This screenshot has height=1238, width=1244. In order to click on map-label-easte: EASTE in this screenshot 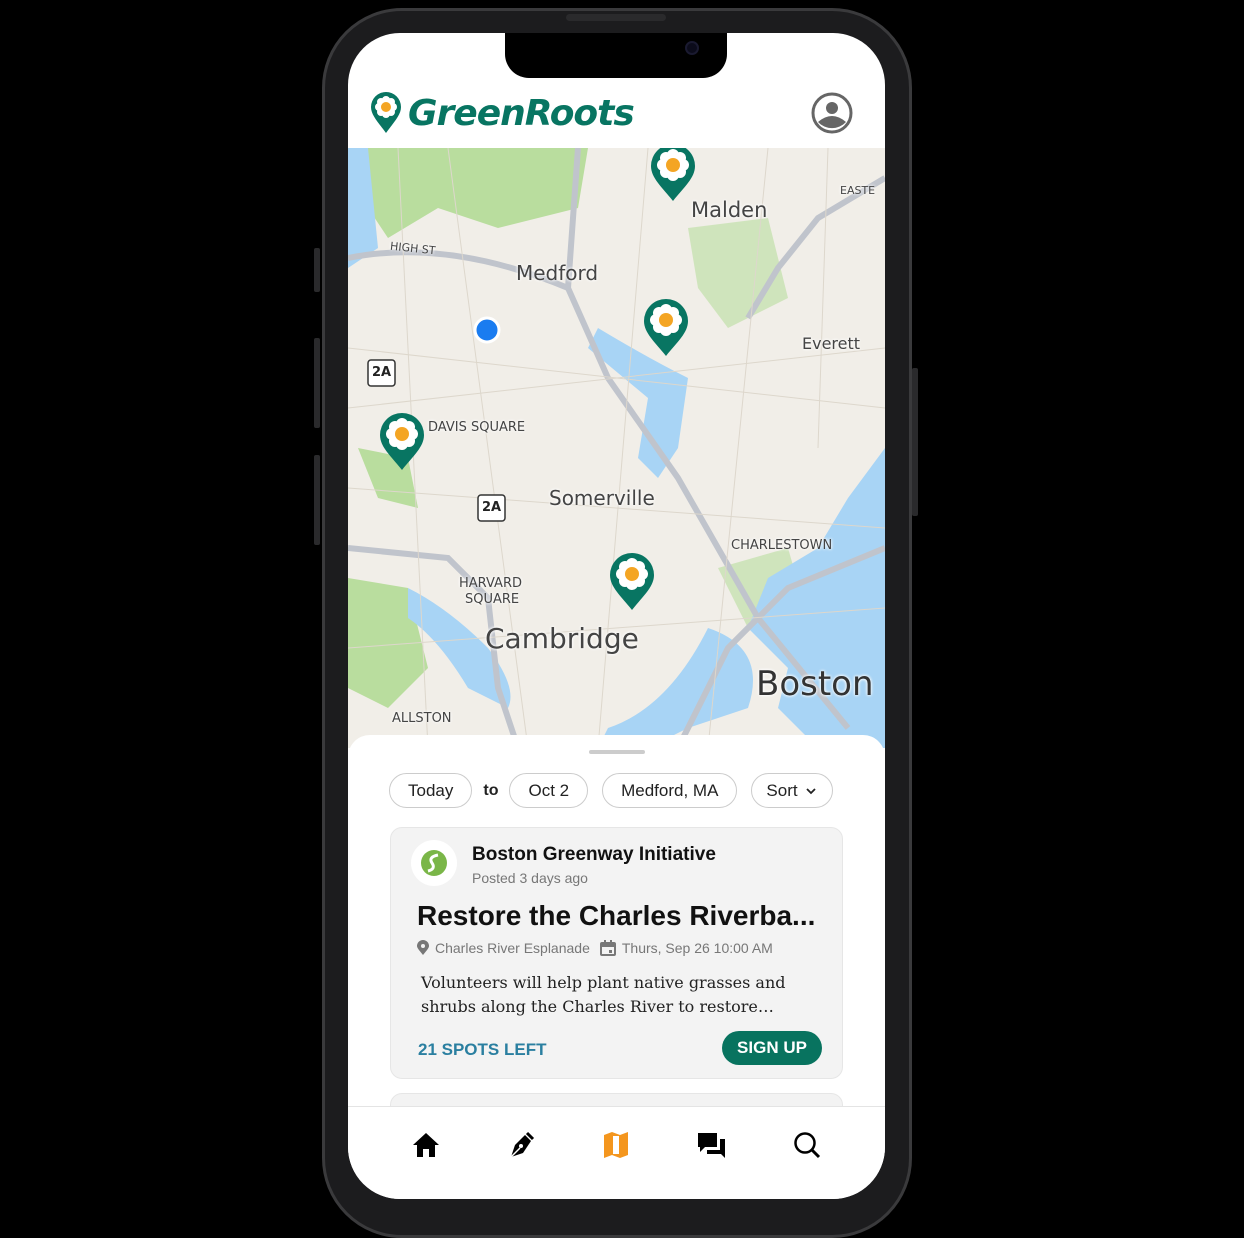, I will do `click(858, 190)`.